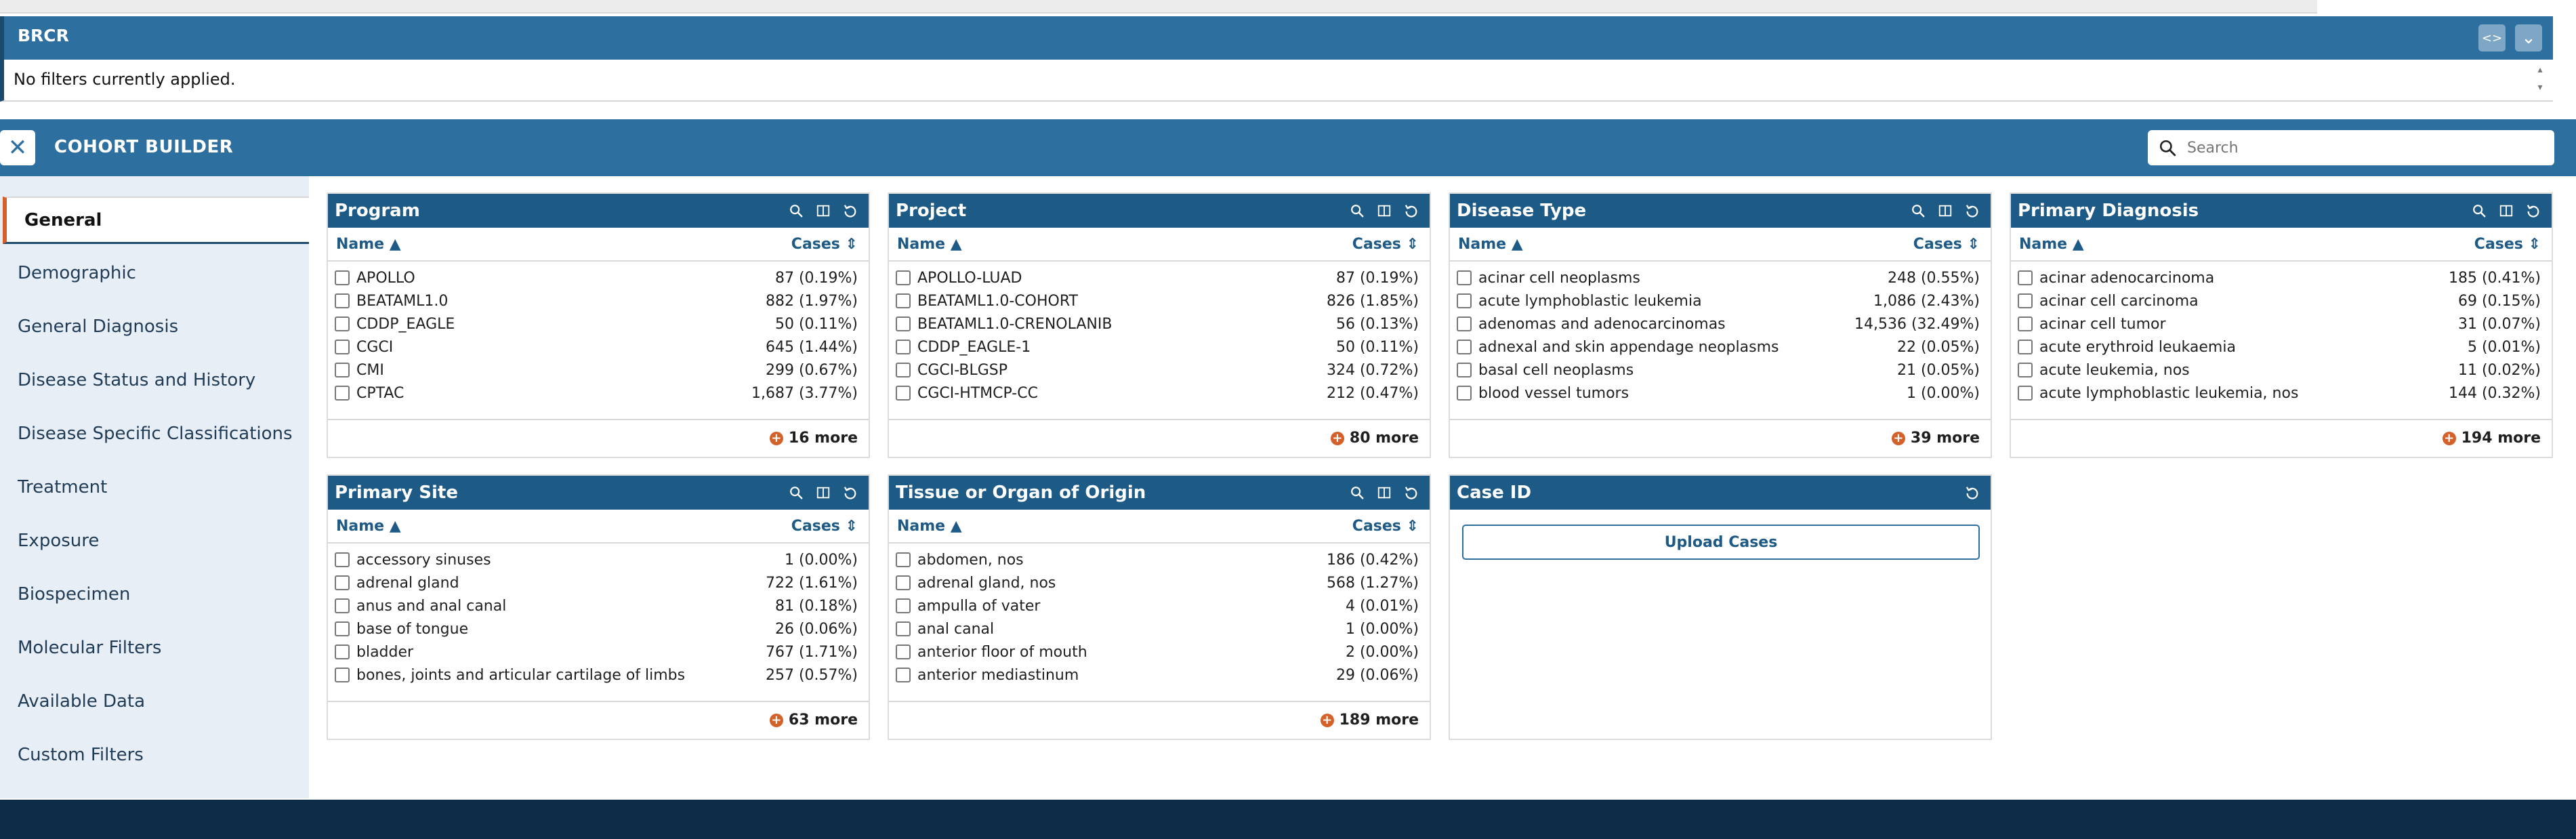 This screenshot has height=839, width=2576. What do you see at coordinates (17, 147) in the screenshot?
I see `close-cohort-builder-button: ✕` at bounding box center [17, 147].